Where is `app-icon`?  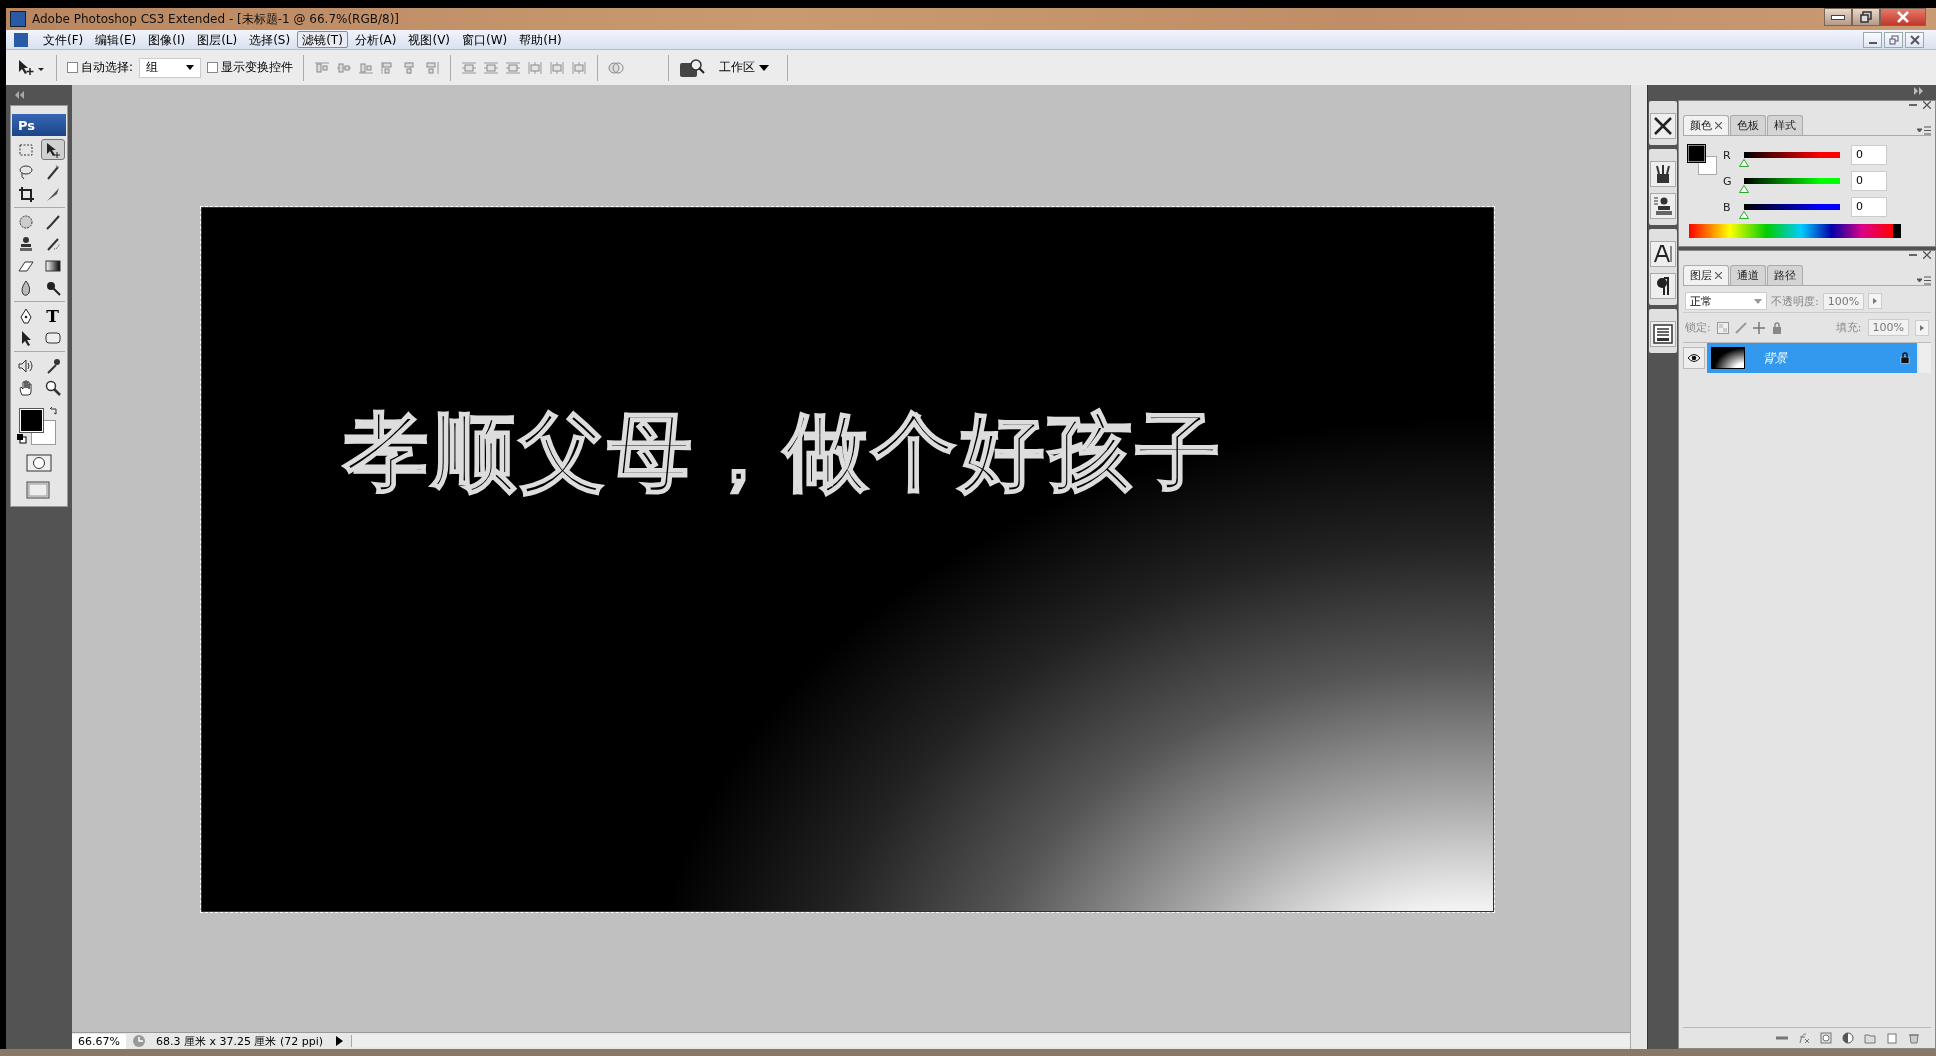 app-icon is located at coordinates (18, 19).